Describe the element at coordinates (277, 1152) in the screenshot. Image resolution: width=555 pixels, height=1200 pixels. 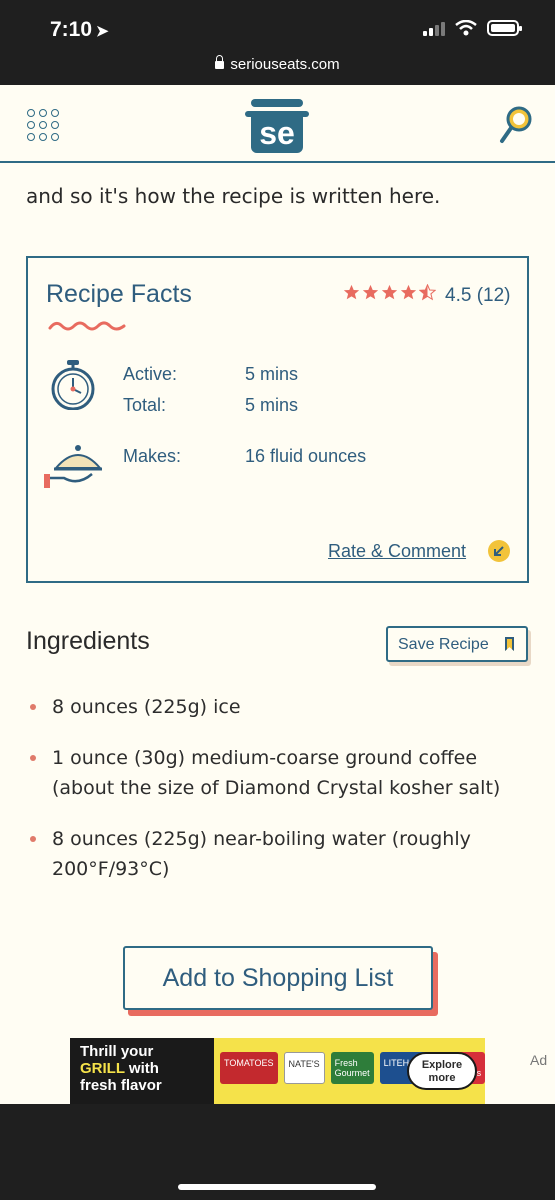
I see `browser-bottom-bar` at that location.